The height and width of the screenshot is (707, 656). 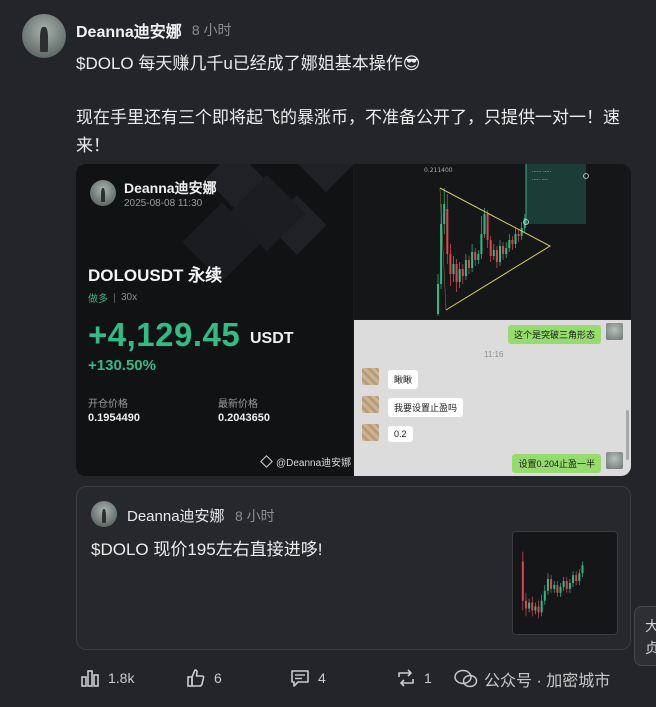 What do you see at coordinates (494, 354) in the screenshot?
I see `chat-time: 11:16` at bounding box center [494, 354].